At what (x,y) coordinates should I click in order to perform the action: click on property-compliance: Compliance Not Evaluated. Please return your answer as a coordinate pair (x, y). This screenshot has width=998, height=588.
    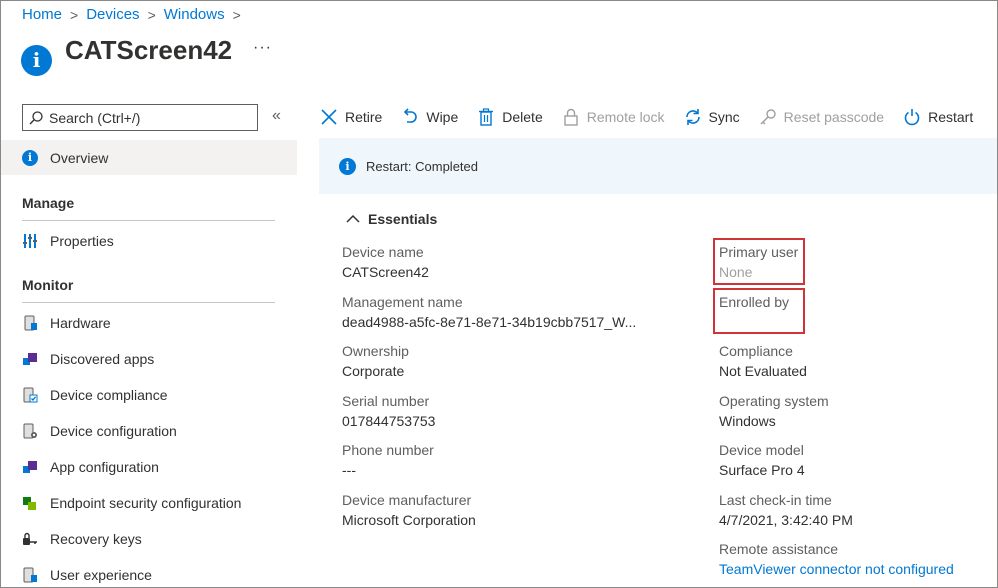
    Looking at the image, I should click on (763, 361).